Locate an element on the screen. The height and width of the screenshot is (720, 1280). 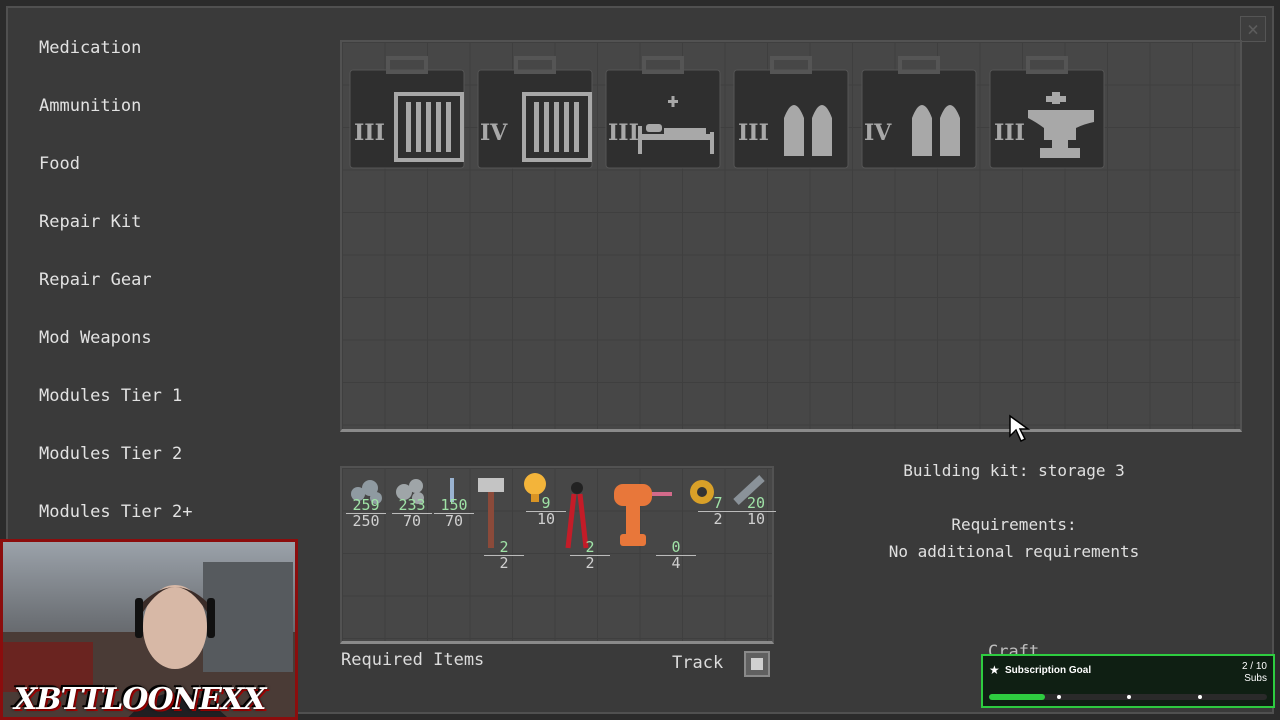
subgoal-title: Subscription Goal is located at coordinates (1048, 670).